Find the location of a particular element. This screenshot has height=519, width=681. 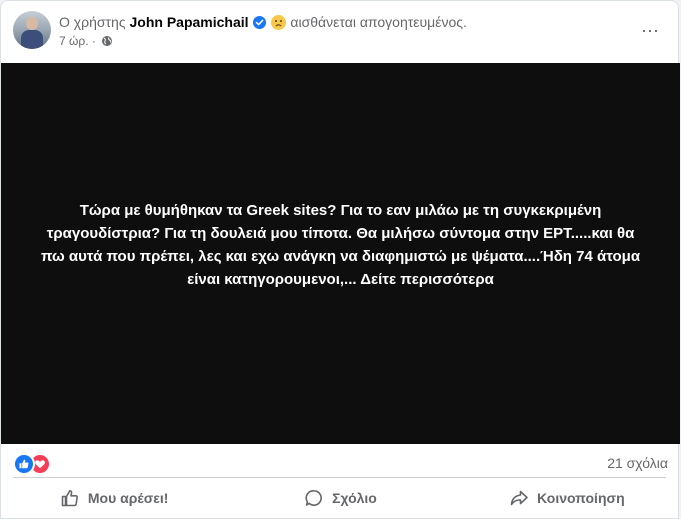

more-options-icon: ⋯ is located at coordinates (650, 31).